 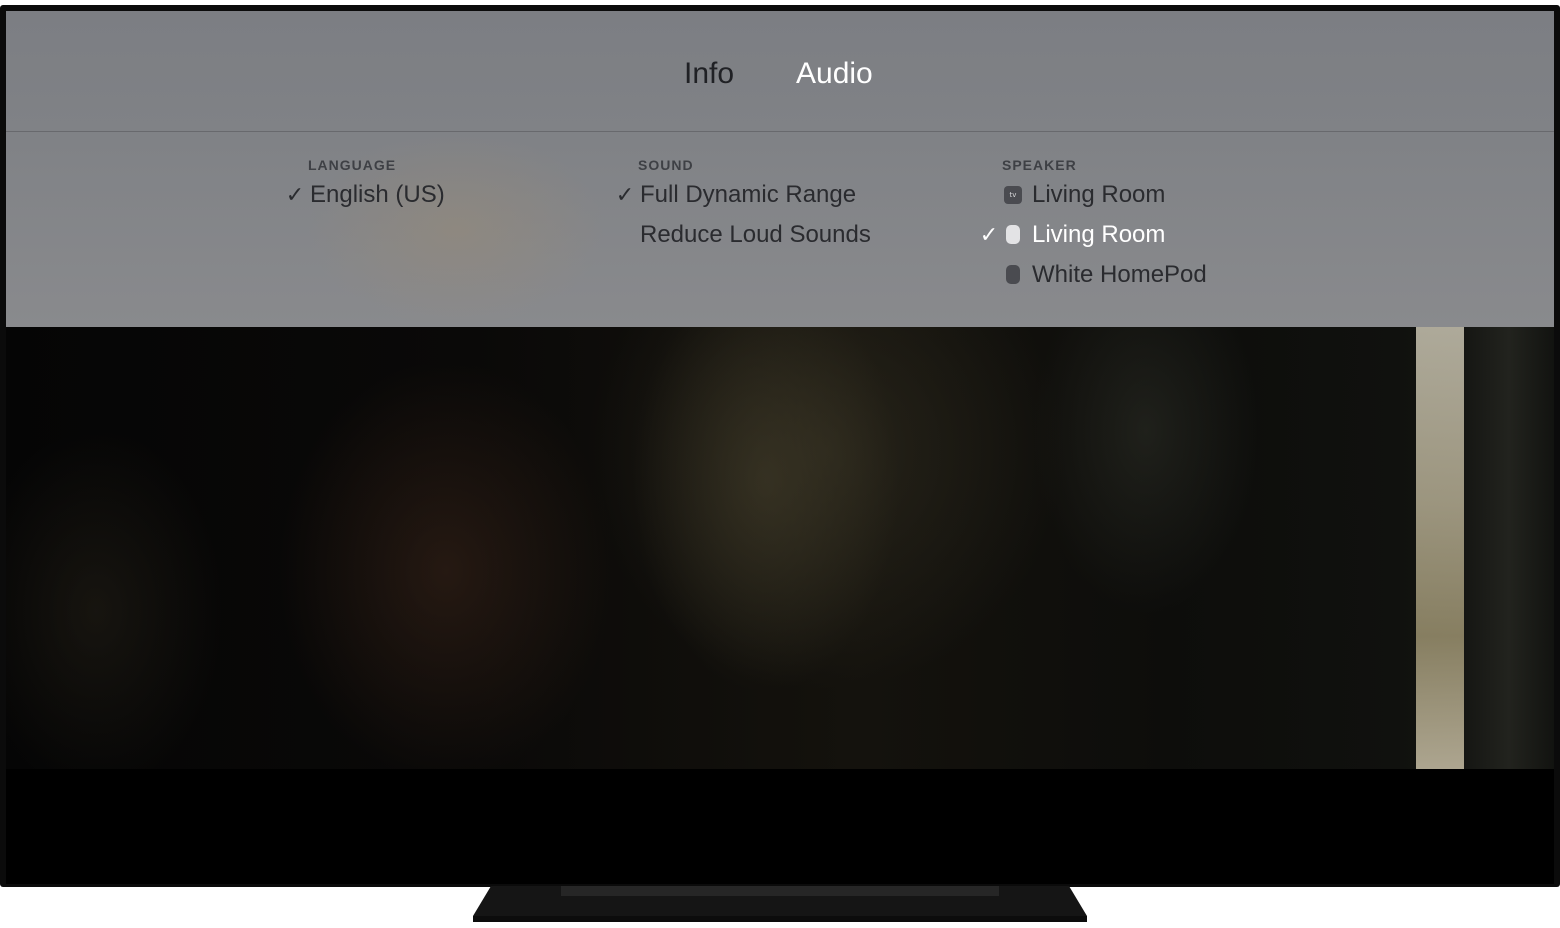 I want to click on tab-info: Info, so click(x=709, y=74).